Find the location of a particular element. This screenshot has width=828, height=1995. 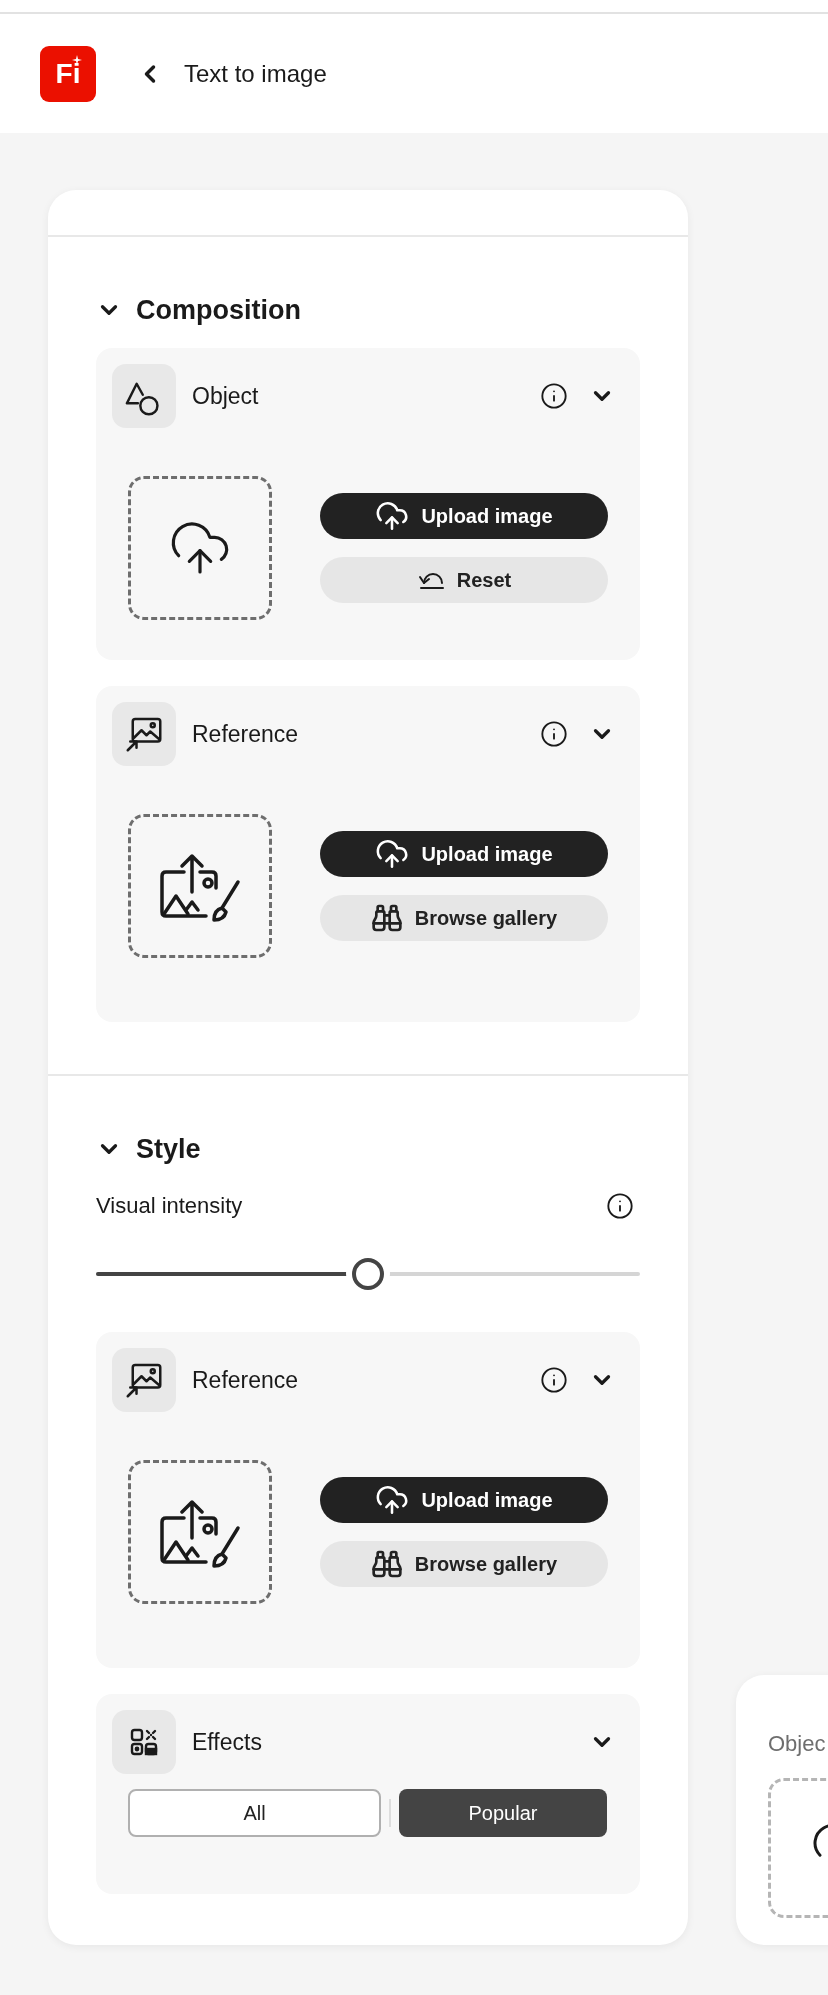

filter-tab: All is located at coordinates (254, 1813).